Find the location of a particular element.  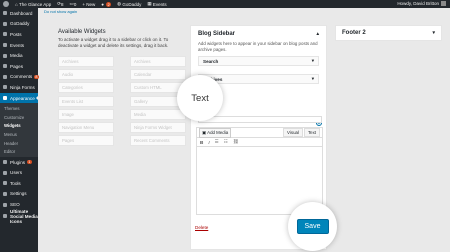

sidebar-item-users: Users is located at coordinates (19, 173).